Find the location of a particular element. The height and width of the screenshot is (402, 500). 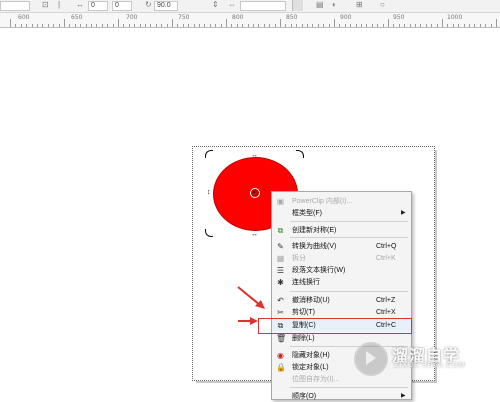

scale-x-value: 0 is located at coordinates (93, 5).